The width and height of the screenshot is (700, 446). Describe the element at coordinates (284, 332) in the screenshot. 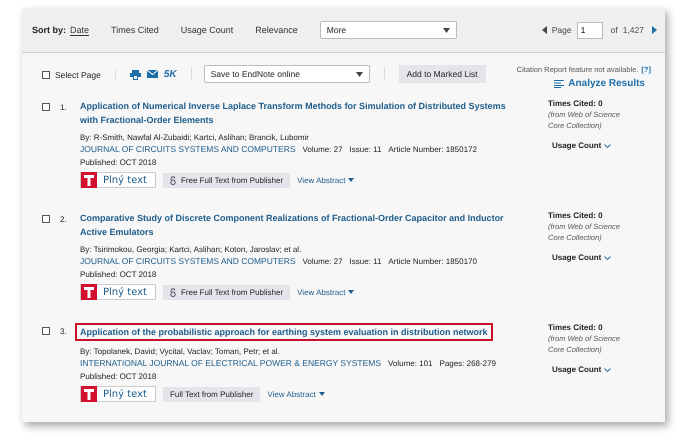

I see `record-title-link: Application of the probabilistic approach for earthing system evaluation in distribution network` at that location.